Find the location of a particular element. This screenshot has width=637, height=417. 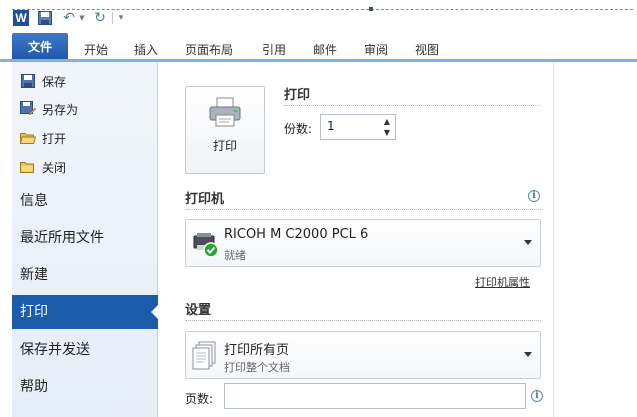

open-folder-icon is located at coordinates (28, 138).